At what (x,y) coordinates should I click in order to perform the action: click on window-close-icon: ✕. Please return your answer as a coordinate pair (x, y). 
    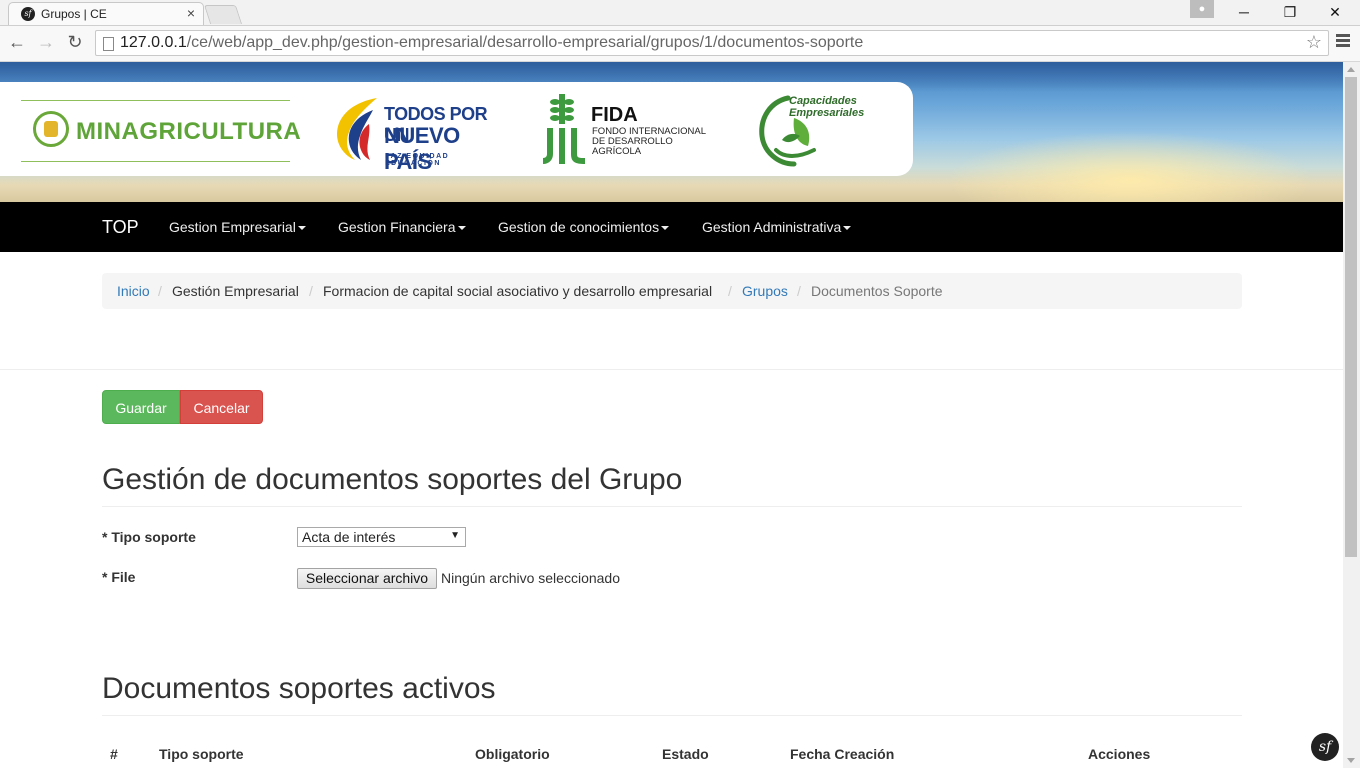
    Looking at the image, I should click on (1335, 12).